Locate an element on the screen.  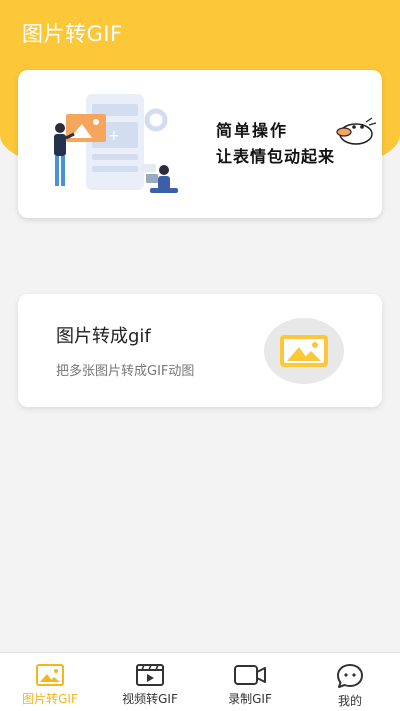
tab-image-to-gif: 图片转GIF is located at coordinates (50, 682).